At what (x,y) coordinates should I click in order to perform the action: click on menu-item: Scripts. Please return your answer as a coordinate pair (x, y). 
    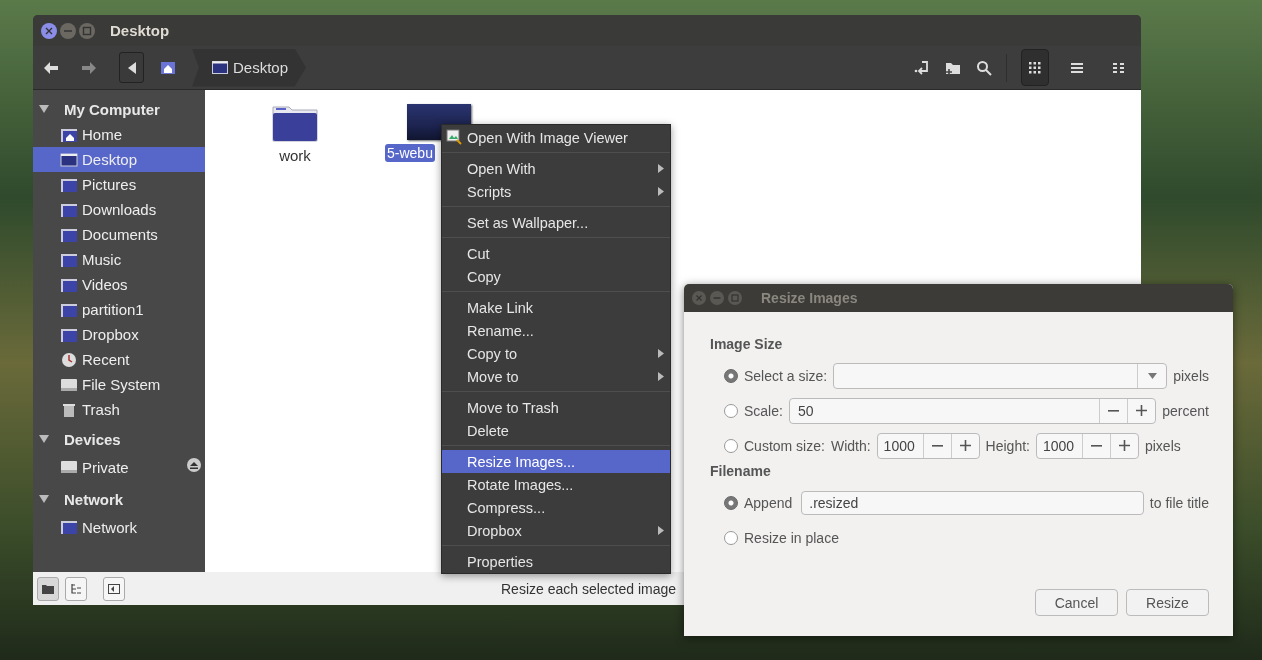
    Looking at the image, I should click on (556, 191).